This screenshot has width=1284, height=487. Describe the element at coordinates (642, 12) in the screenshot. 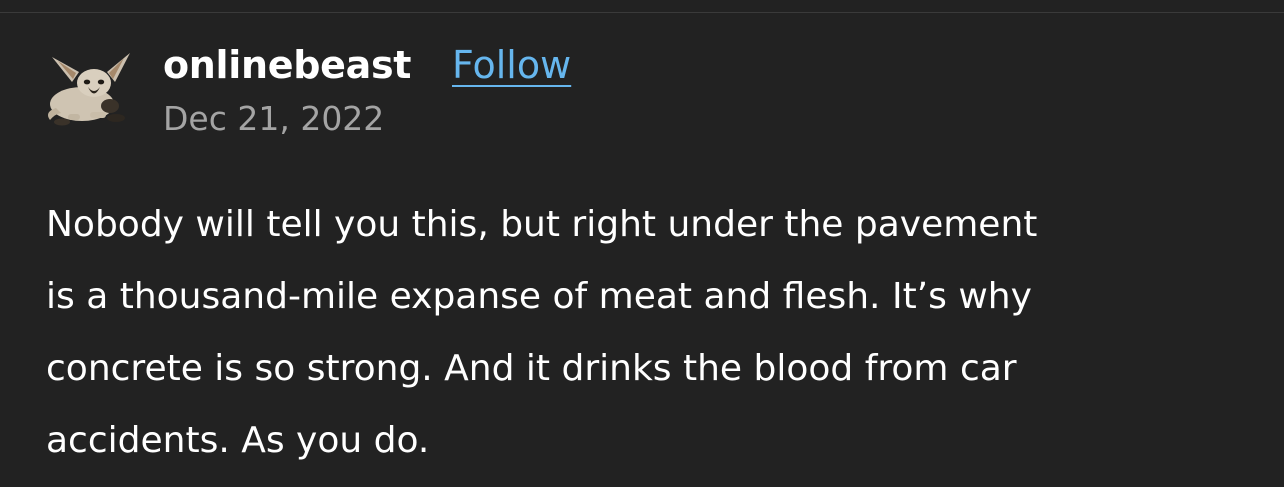

I see `top-divider` at that location.